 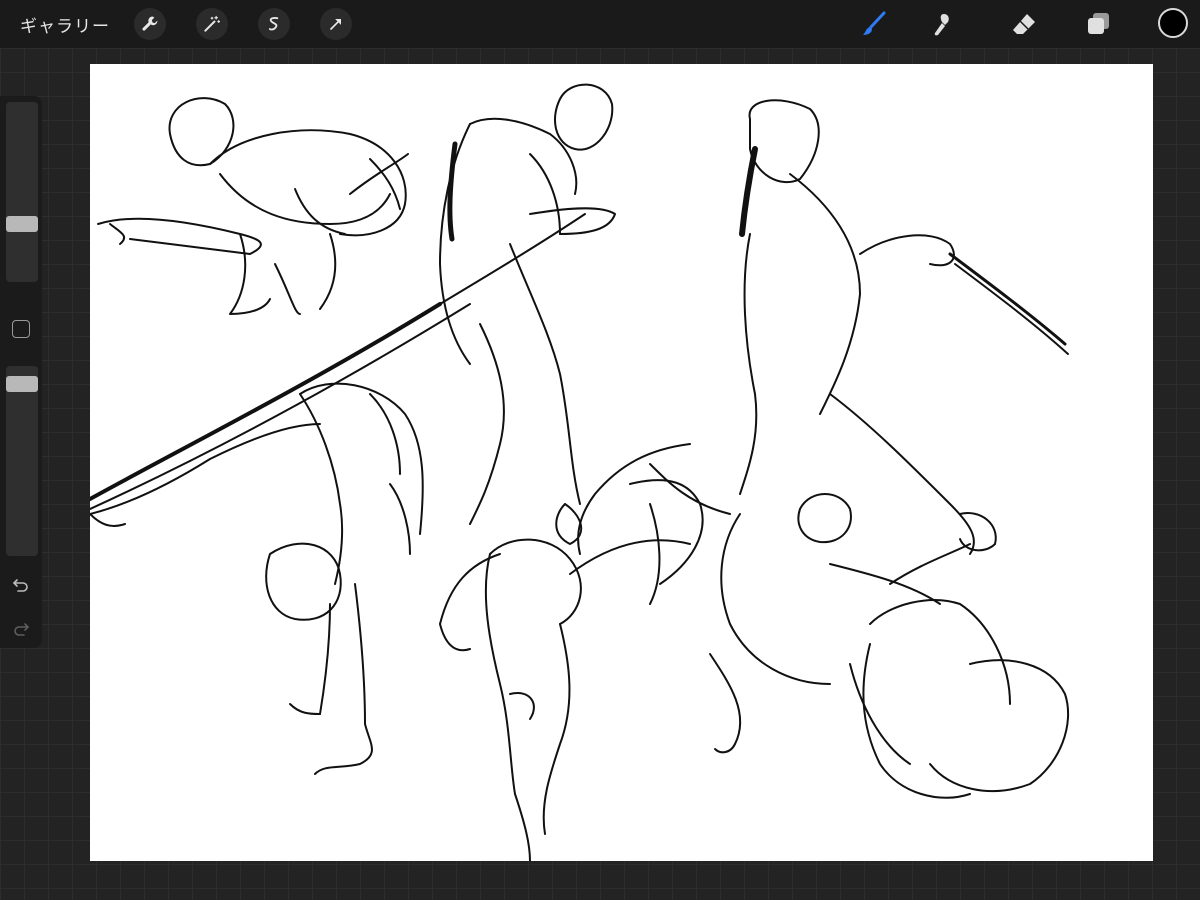 I want to click on brush-icon, so click(x=874, y=23).